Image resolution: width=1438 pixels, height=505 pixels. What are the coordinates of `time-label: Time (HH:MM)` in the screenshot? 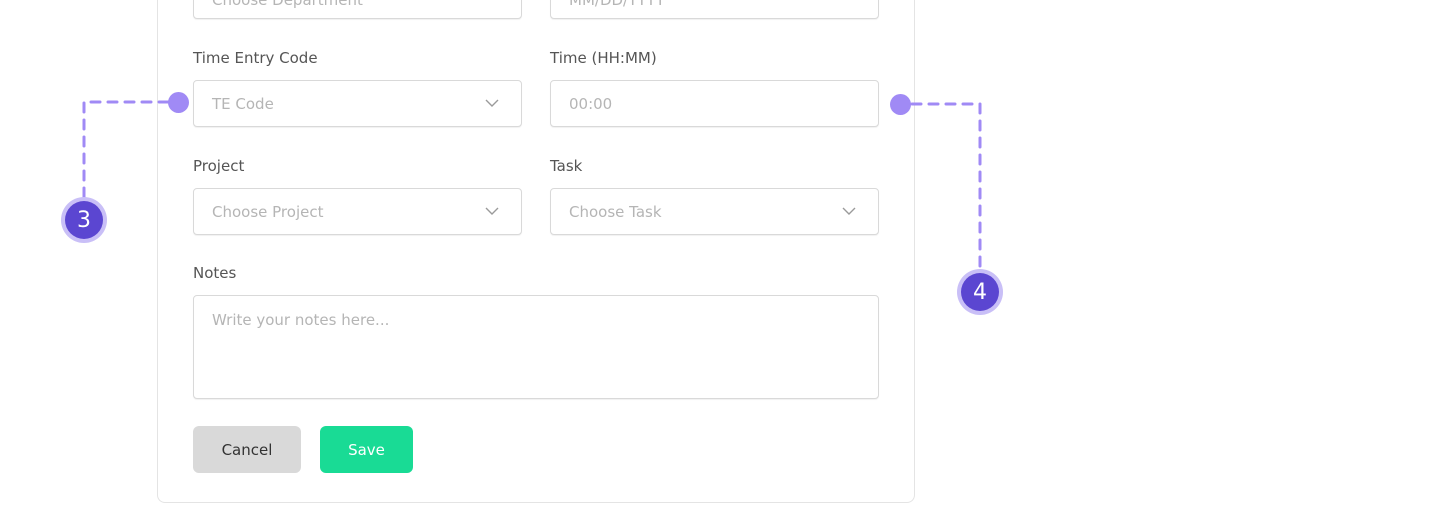 It's located at (603, 58).